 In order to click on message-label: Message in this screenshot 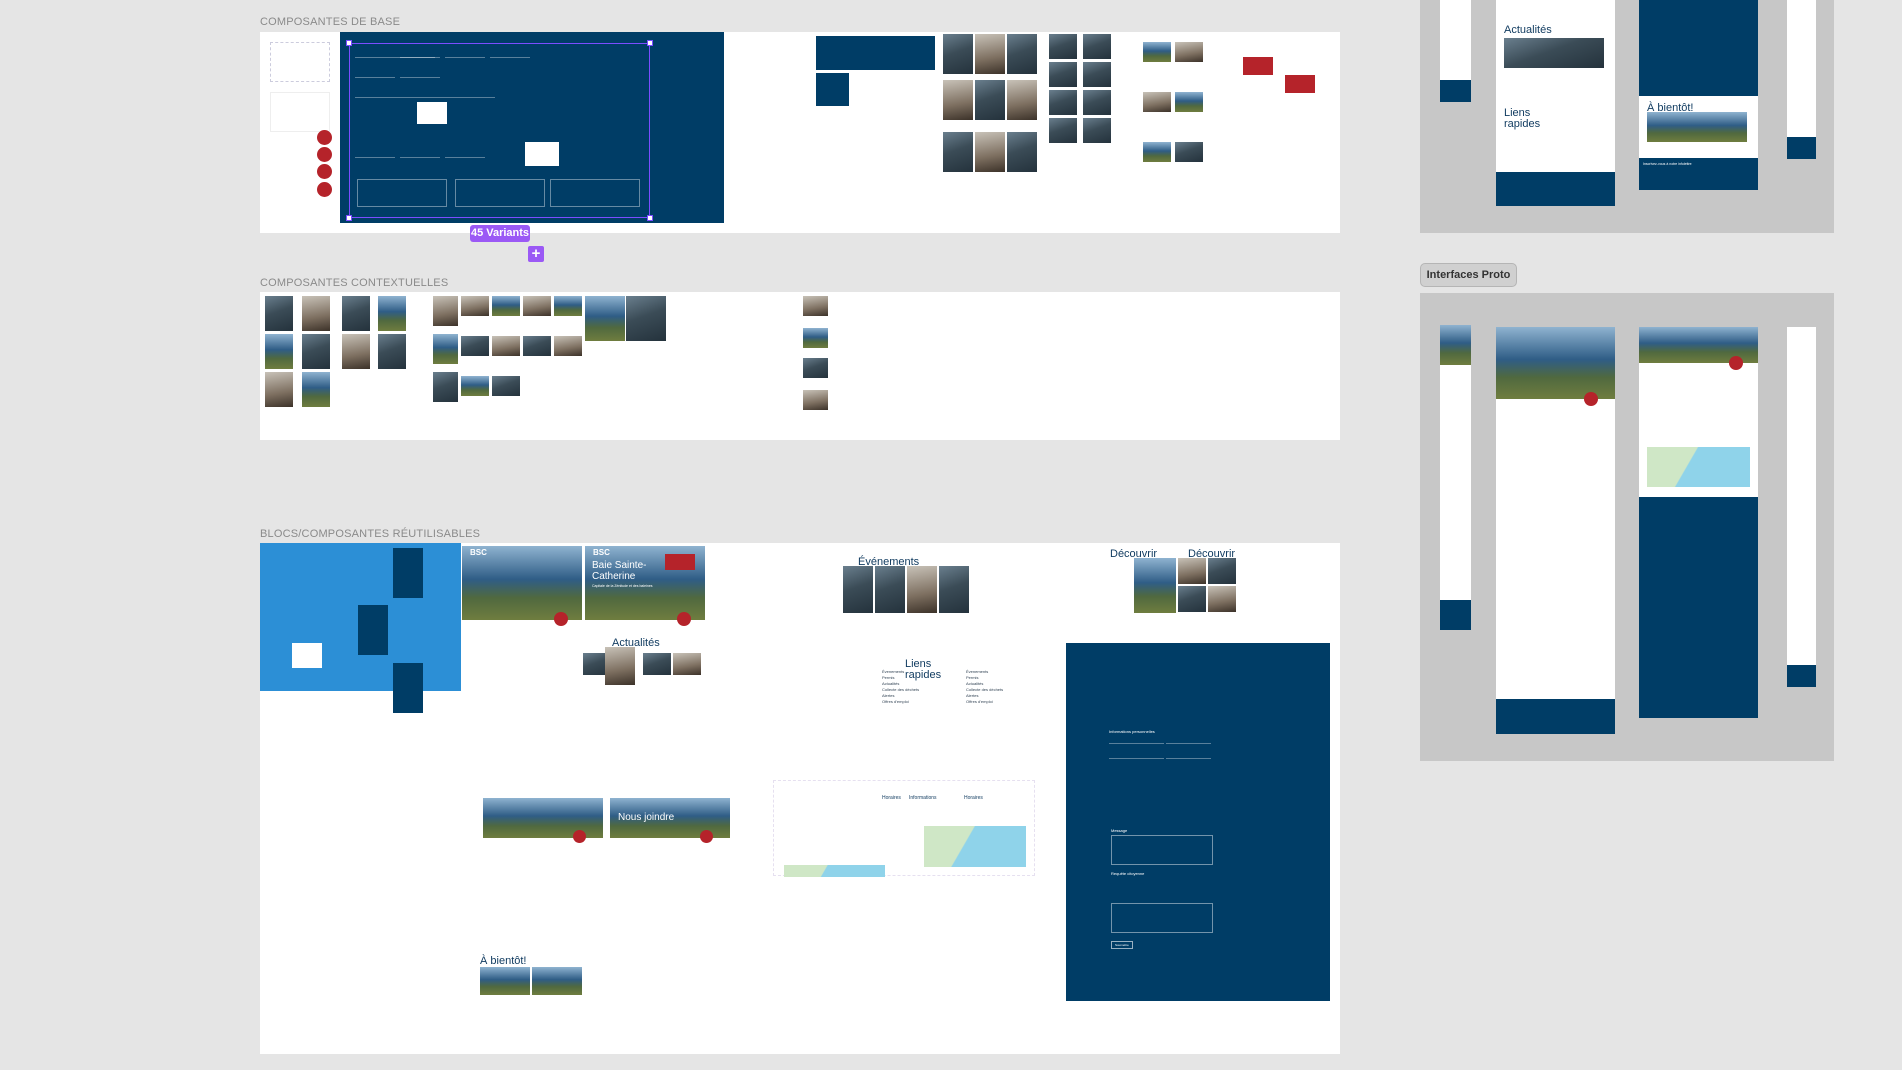, I will do `click(1119, 830)`.